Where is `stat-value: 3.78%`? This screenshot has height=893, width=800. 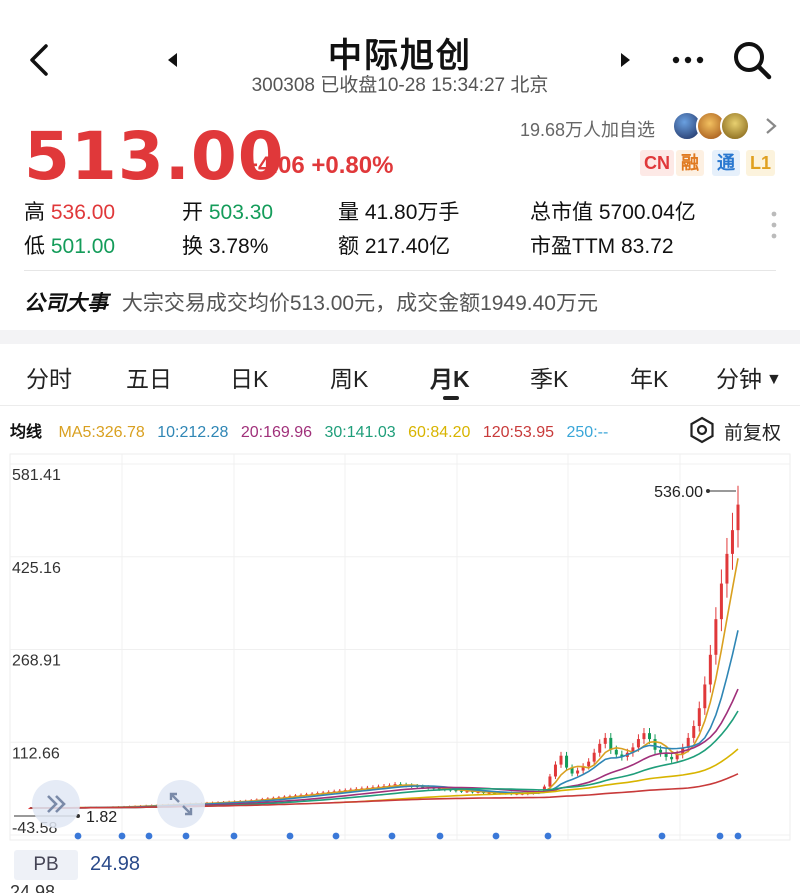
stat-value: 3.78% is located at coordinates (238, 246).